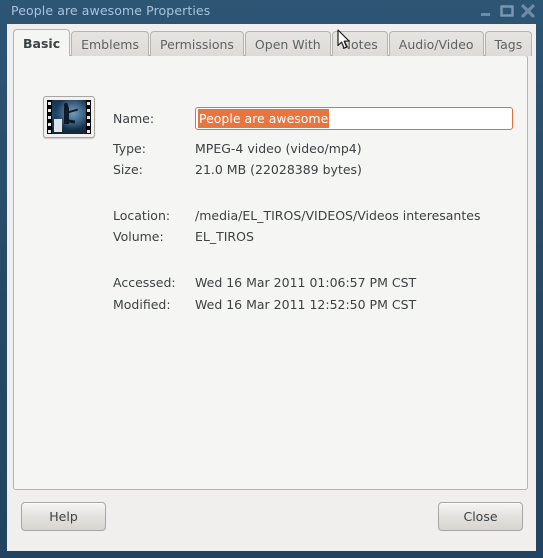 The height and width of the screenshot is (558, 543). I want to click on thumb-shape-arm, so click(73, 111).